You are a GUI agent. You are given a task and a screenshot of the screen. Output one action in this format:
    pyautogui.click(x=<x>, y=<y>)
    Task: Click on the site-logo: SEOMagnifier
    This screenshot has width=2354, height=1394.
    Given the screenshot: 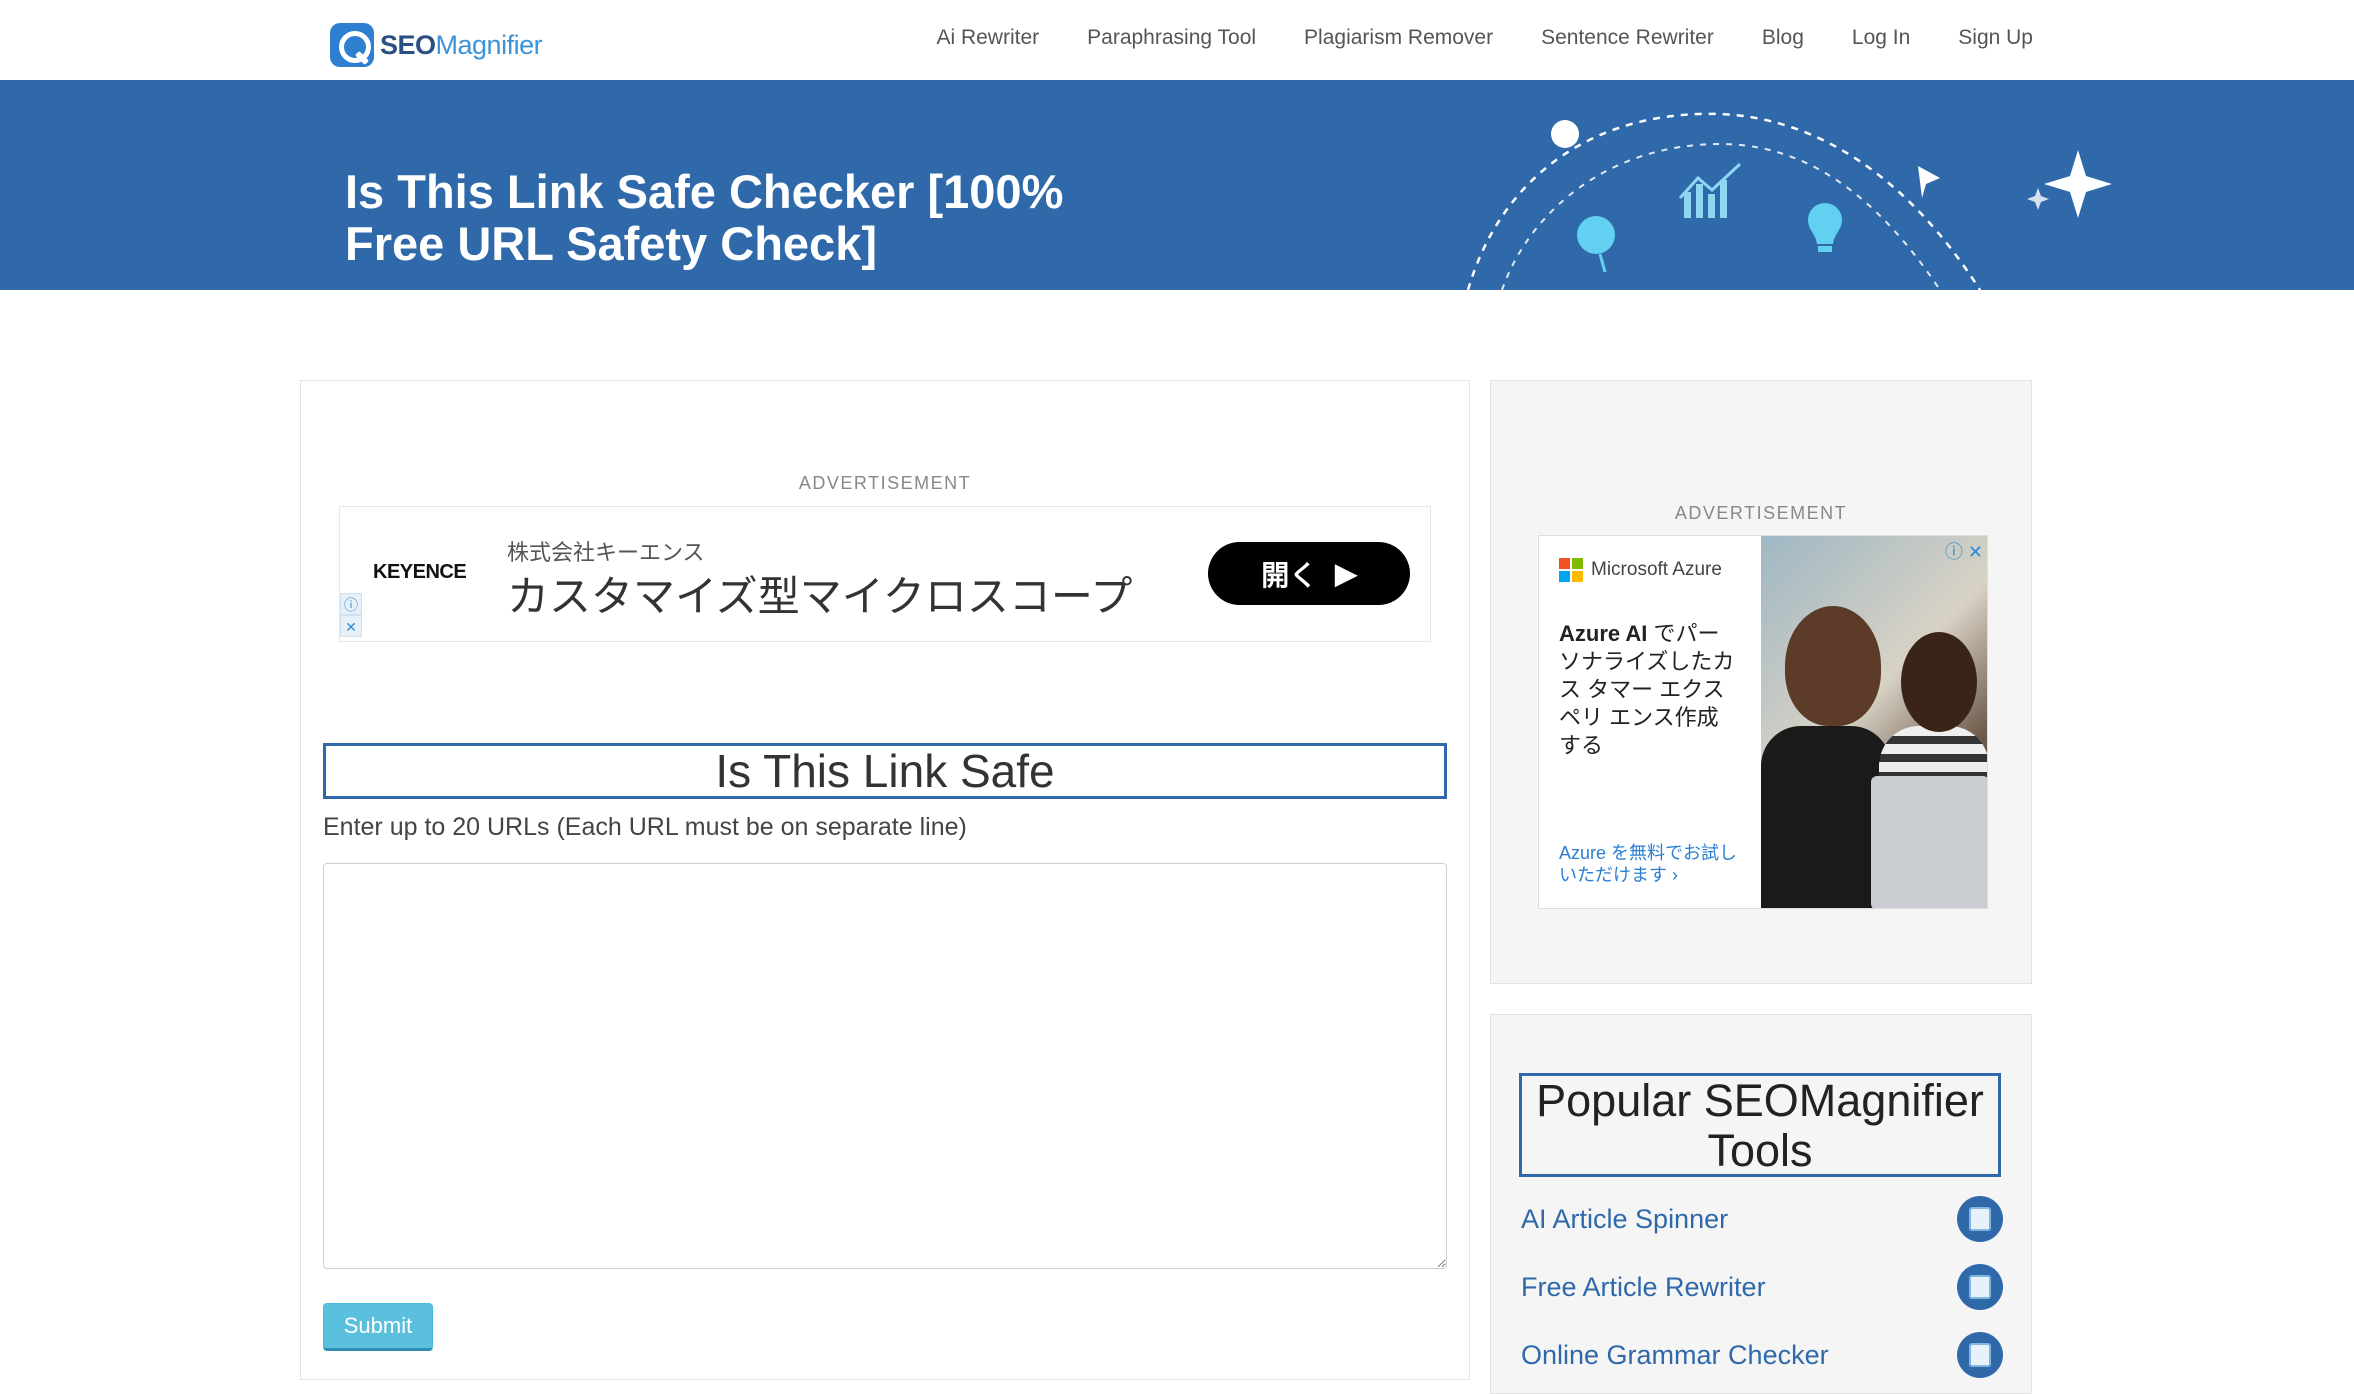 What is the action you would take?
    pyautogui.click(x=436, y=45)
    